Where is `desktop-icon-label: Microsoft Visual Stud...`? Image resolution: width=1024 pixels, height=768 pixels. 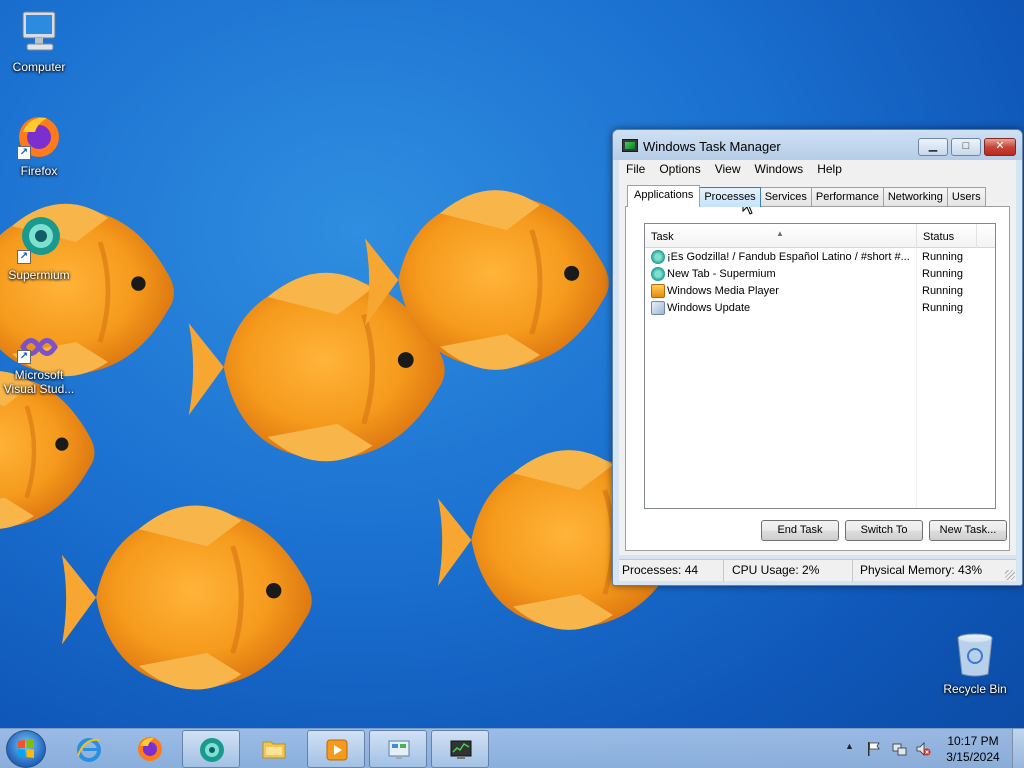 desktop-icon-label: Microsoft Visual Stud... is located at coordinates (39, 382).